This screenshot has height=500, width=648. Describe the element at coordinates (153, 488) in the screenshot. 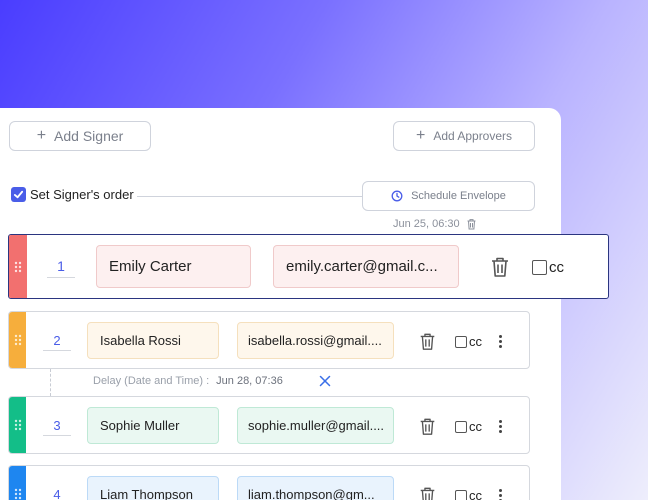

I see `signer-name-field: Liam Thompson` at that location.